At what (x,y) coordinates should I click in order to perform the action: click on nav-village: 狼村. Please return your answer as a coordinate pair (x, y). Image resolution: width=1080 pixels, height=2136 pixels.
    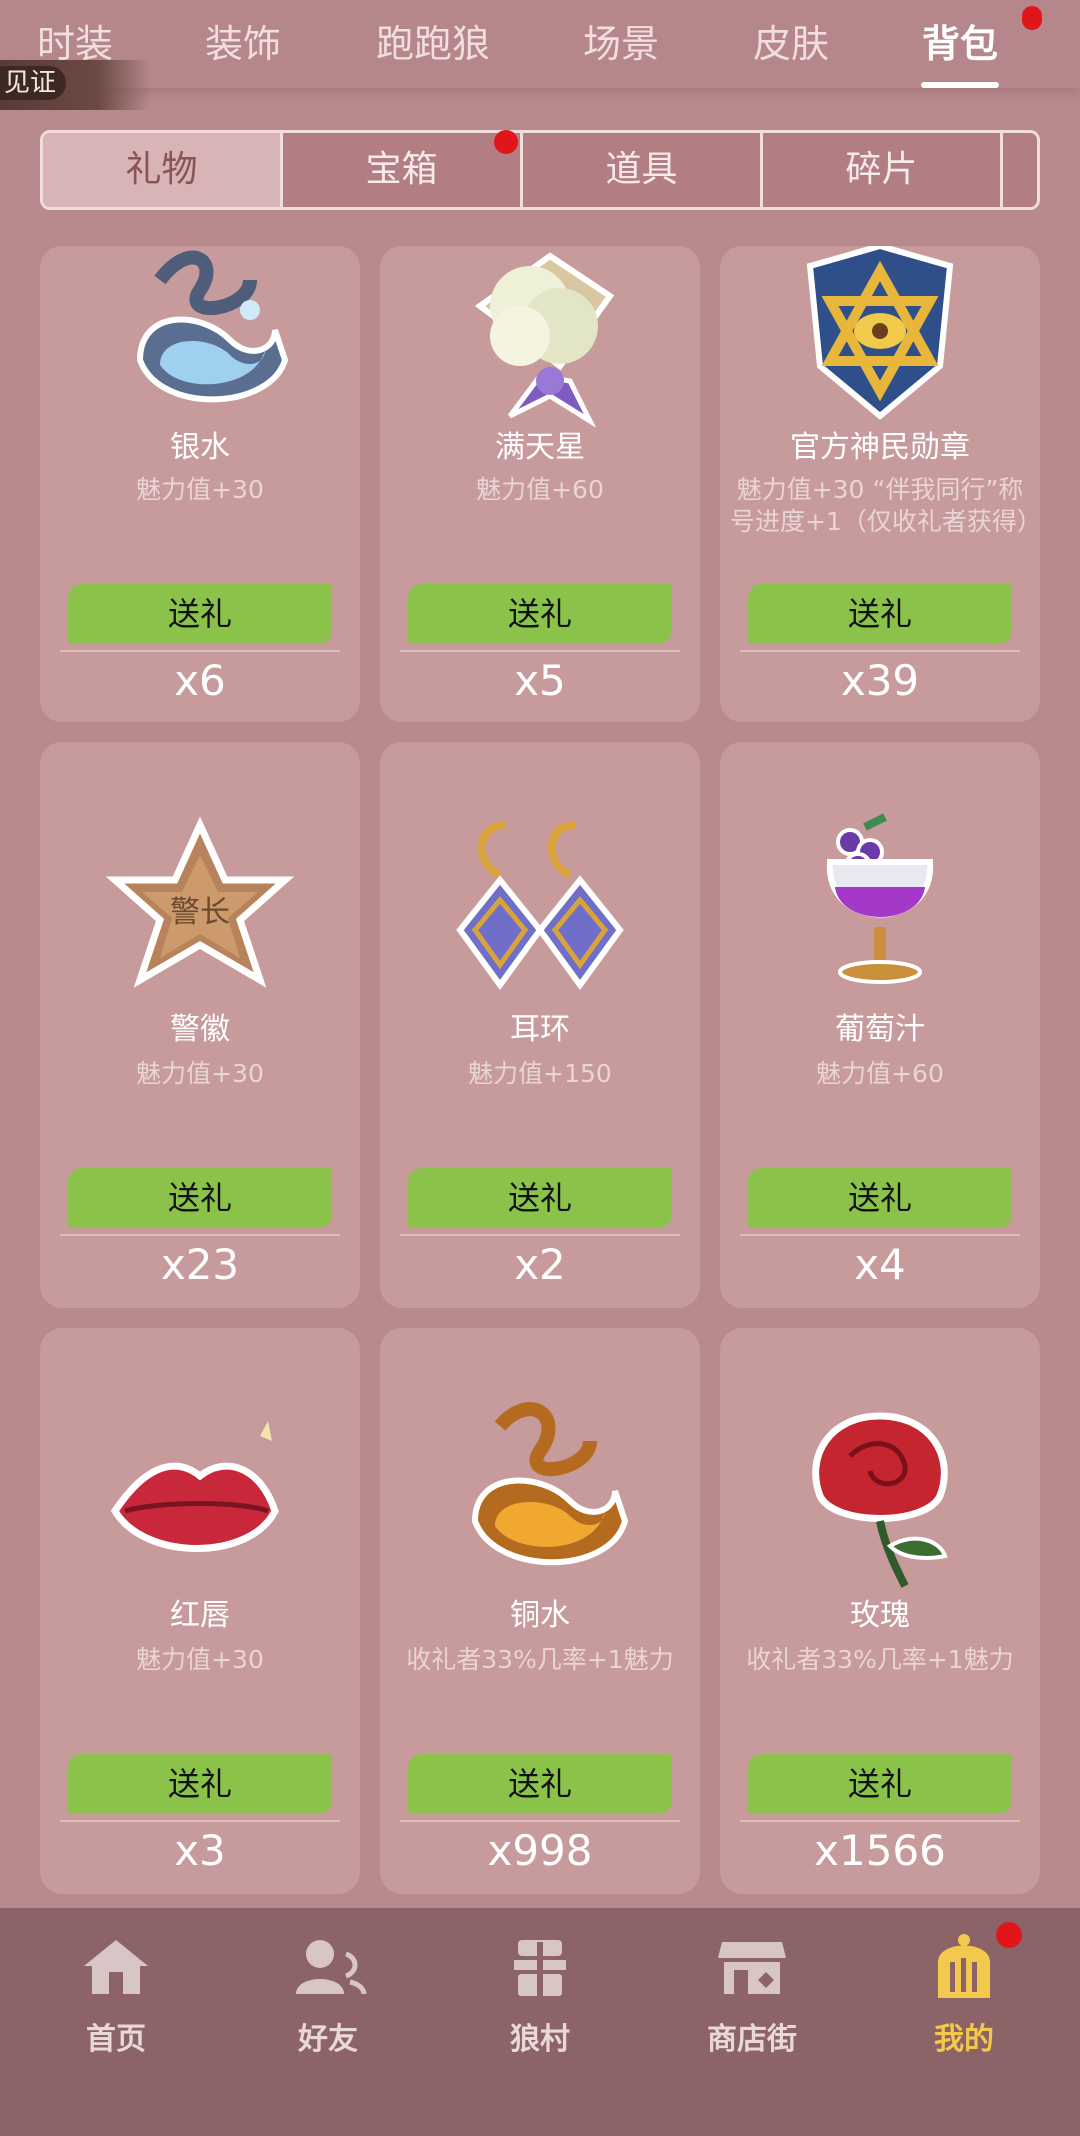
    Looking at the image, I should click on (540, 2002).